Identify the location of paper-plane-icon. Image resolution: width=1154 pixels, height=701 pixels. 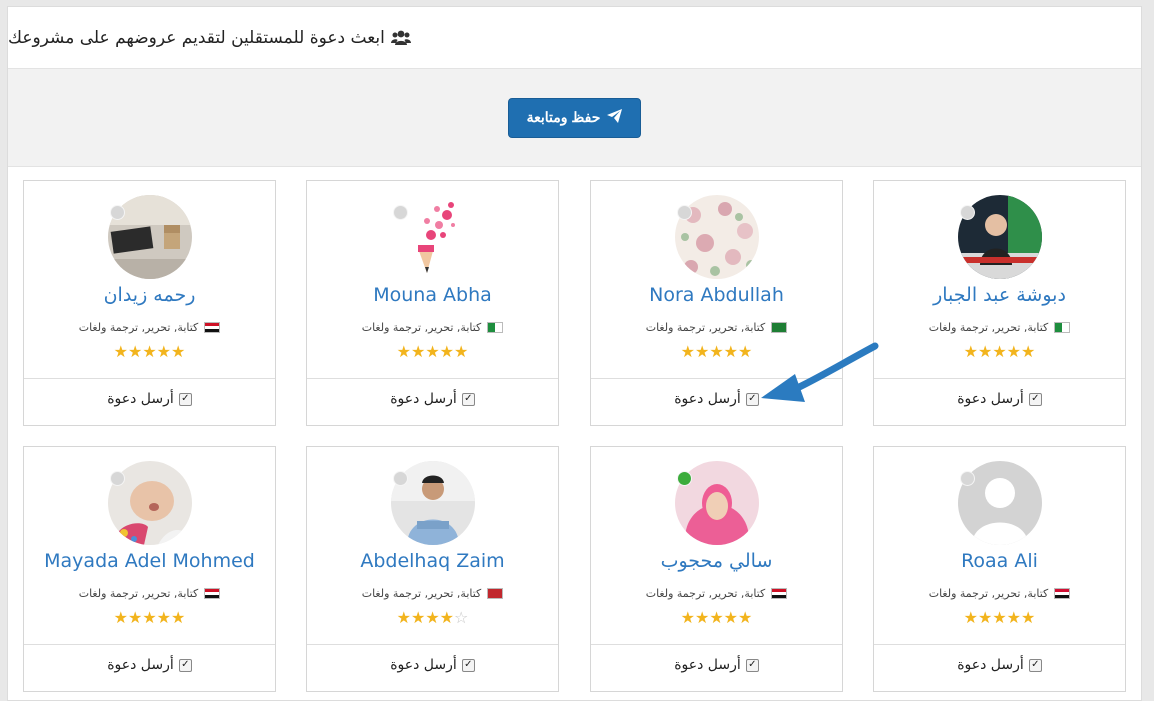
(615, 117).